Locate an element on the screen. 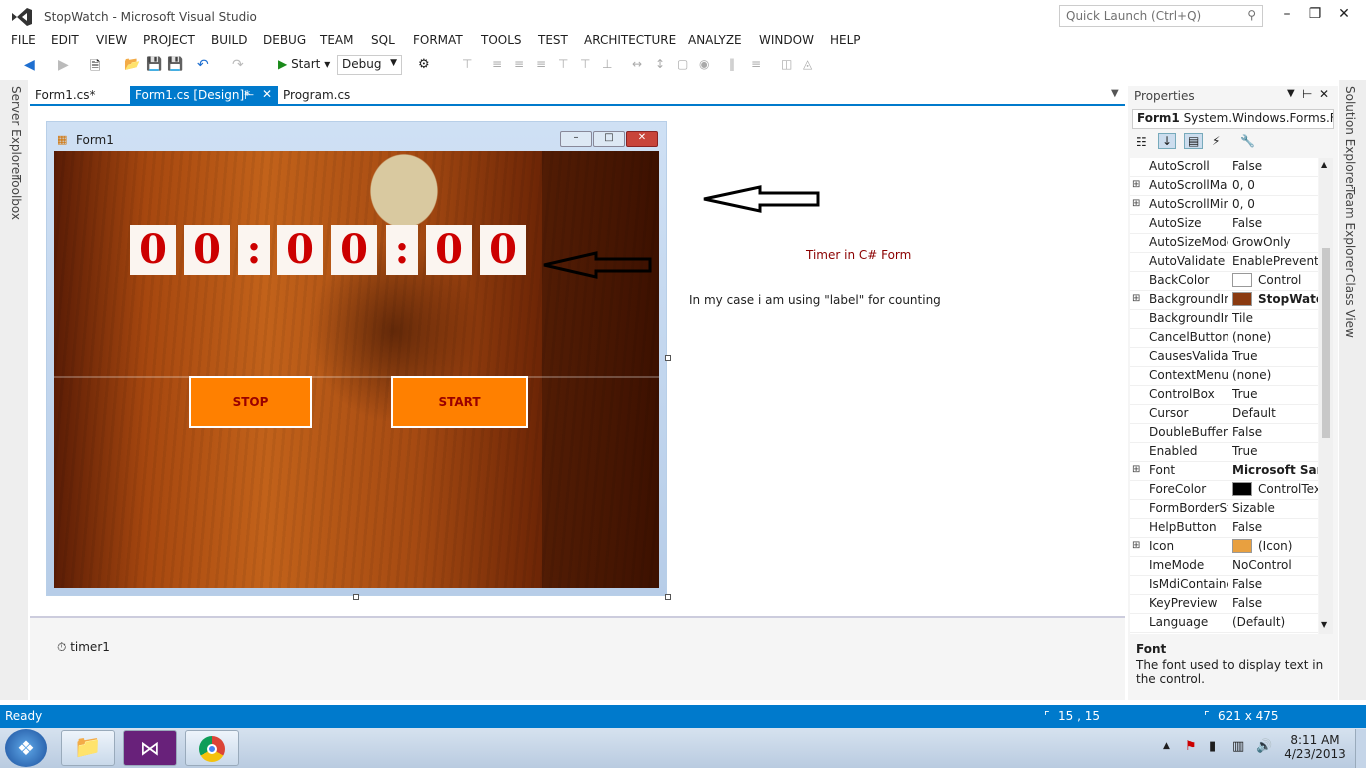 This screenshot has width=1366, height=768. maximize-button: ❐ is located at coordinates (1315, 15).